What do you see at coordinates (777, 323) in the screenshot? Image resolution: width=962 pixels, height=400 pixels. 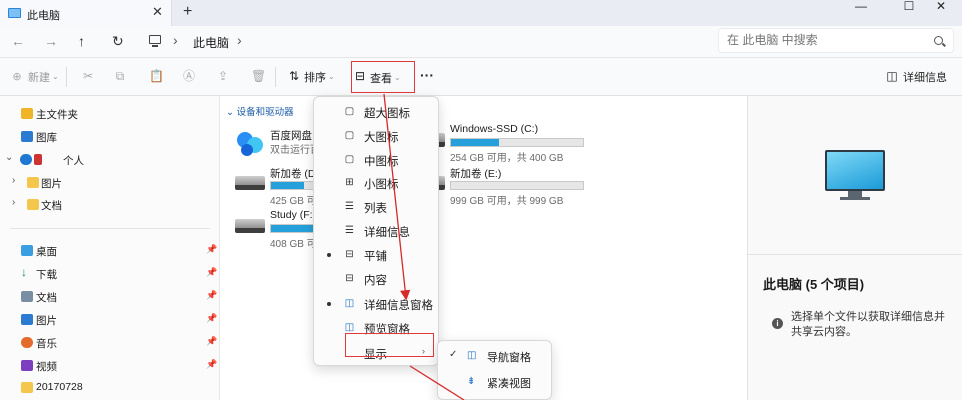 I see `info-icon: i` at bounding box center [777, 323].